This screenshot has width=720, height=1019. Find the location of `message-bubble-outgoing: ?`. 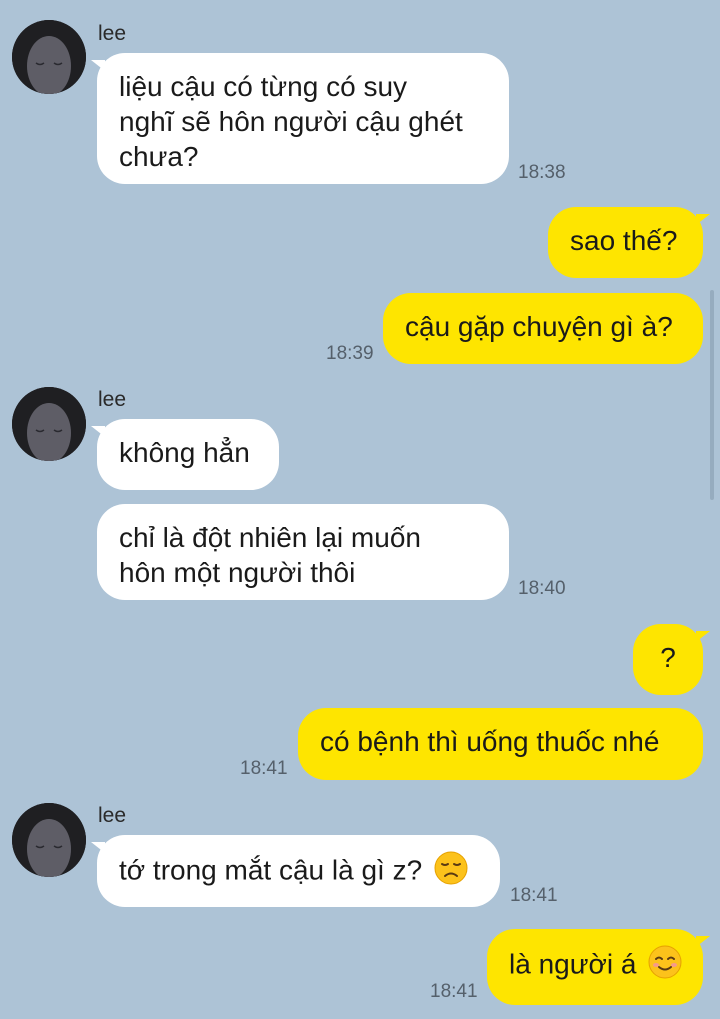

message-bubble-outgoing: ? is located at coordinates (668, 659).